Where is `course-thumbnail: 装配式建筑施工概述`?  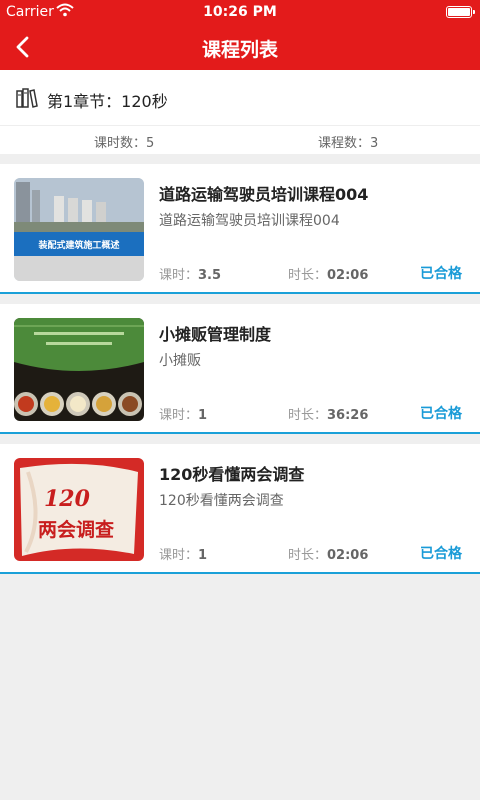 course-thumbnail: 装配式建筑施工概述 is located at coordinates (79, 229).